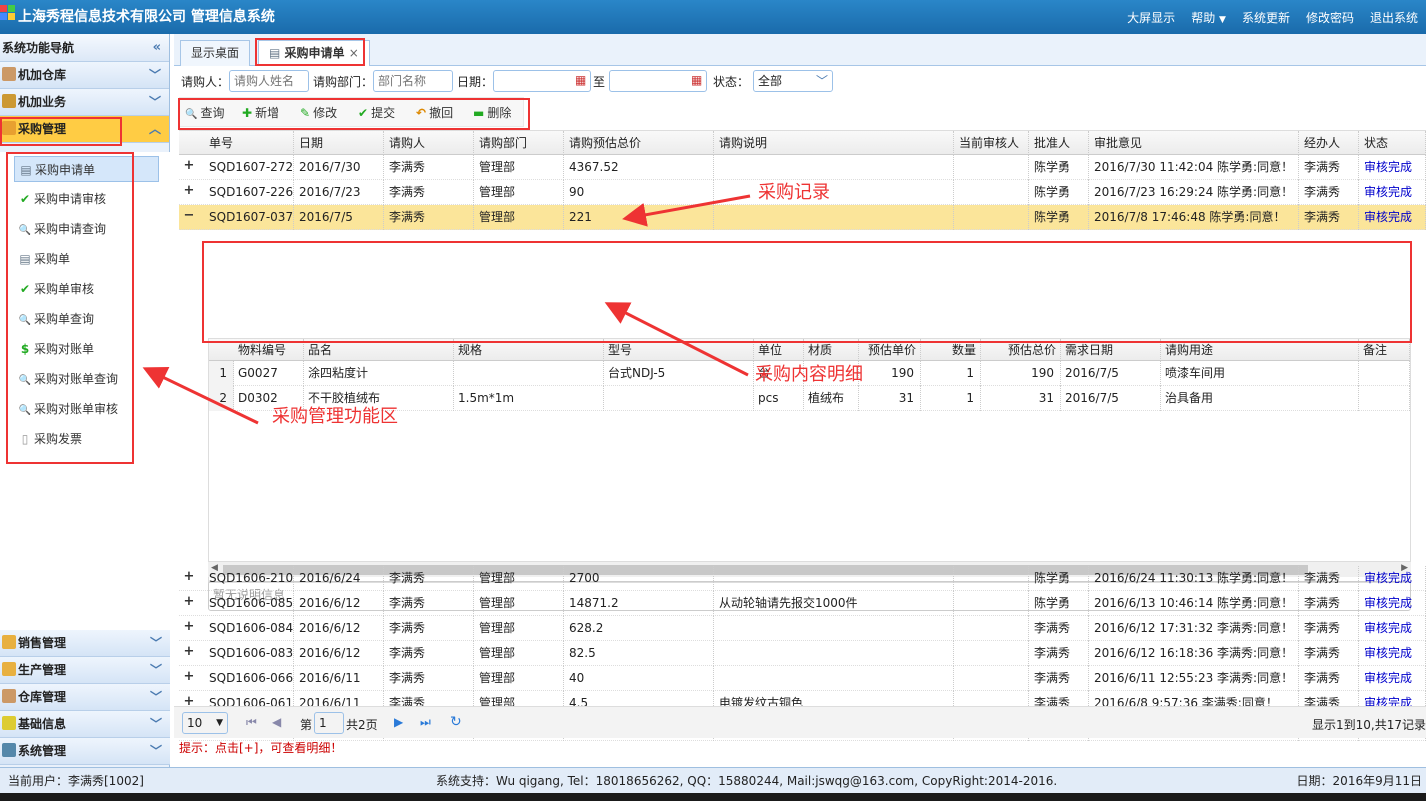 The image size is (1426, 801). I want to click on sidebar-section-warehouse: 仓库管理 ﹀, so click(85, 697).